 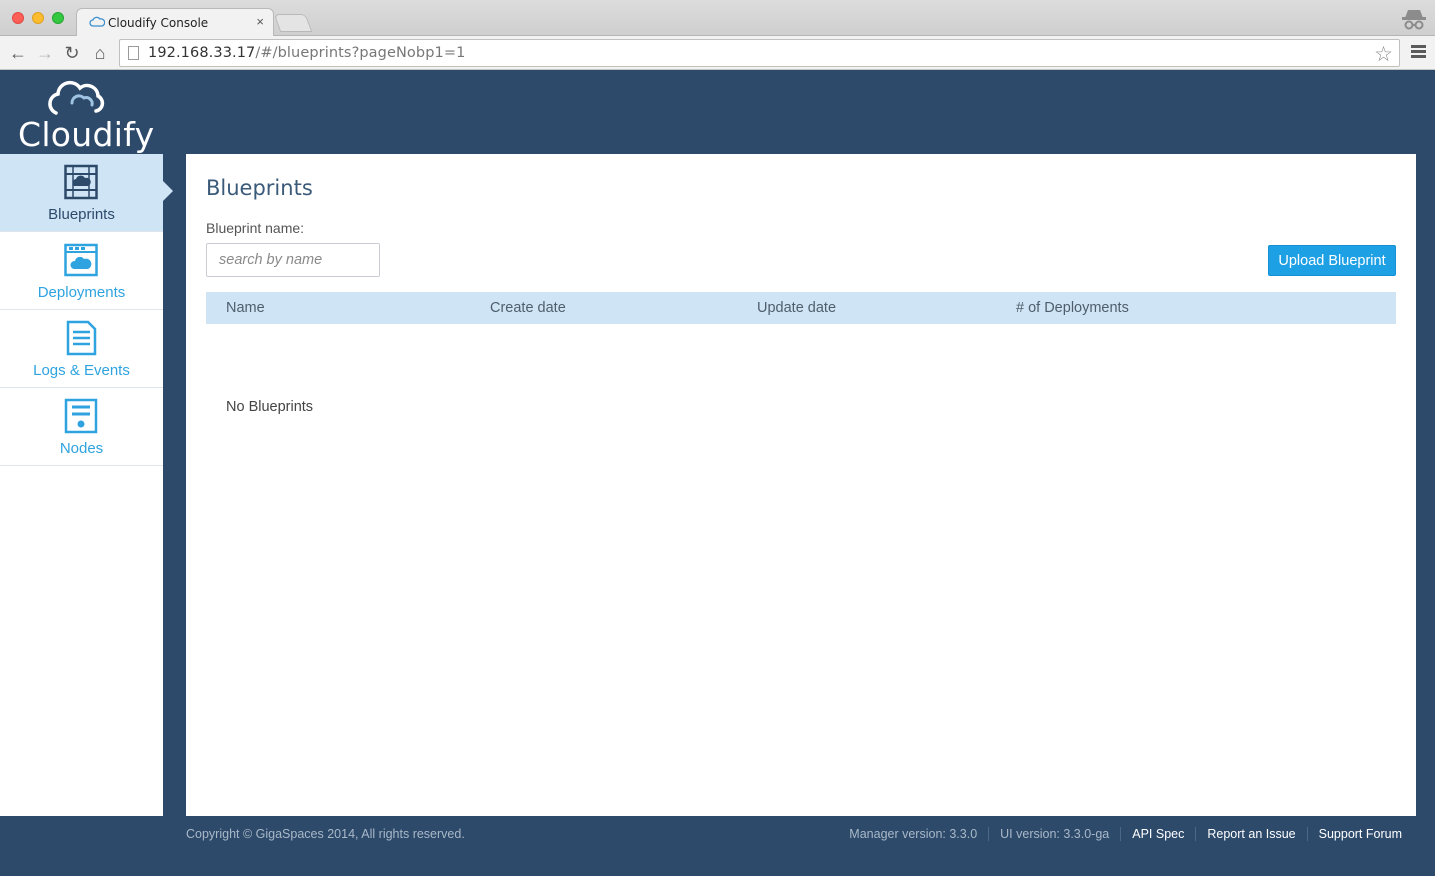 What do you see at coordinates (72, 53) in the screenshot?
I see `reload-icon: ↻` at bounding box center [72, 53].